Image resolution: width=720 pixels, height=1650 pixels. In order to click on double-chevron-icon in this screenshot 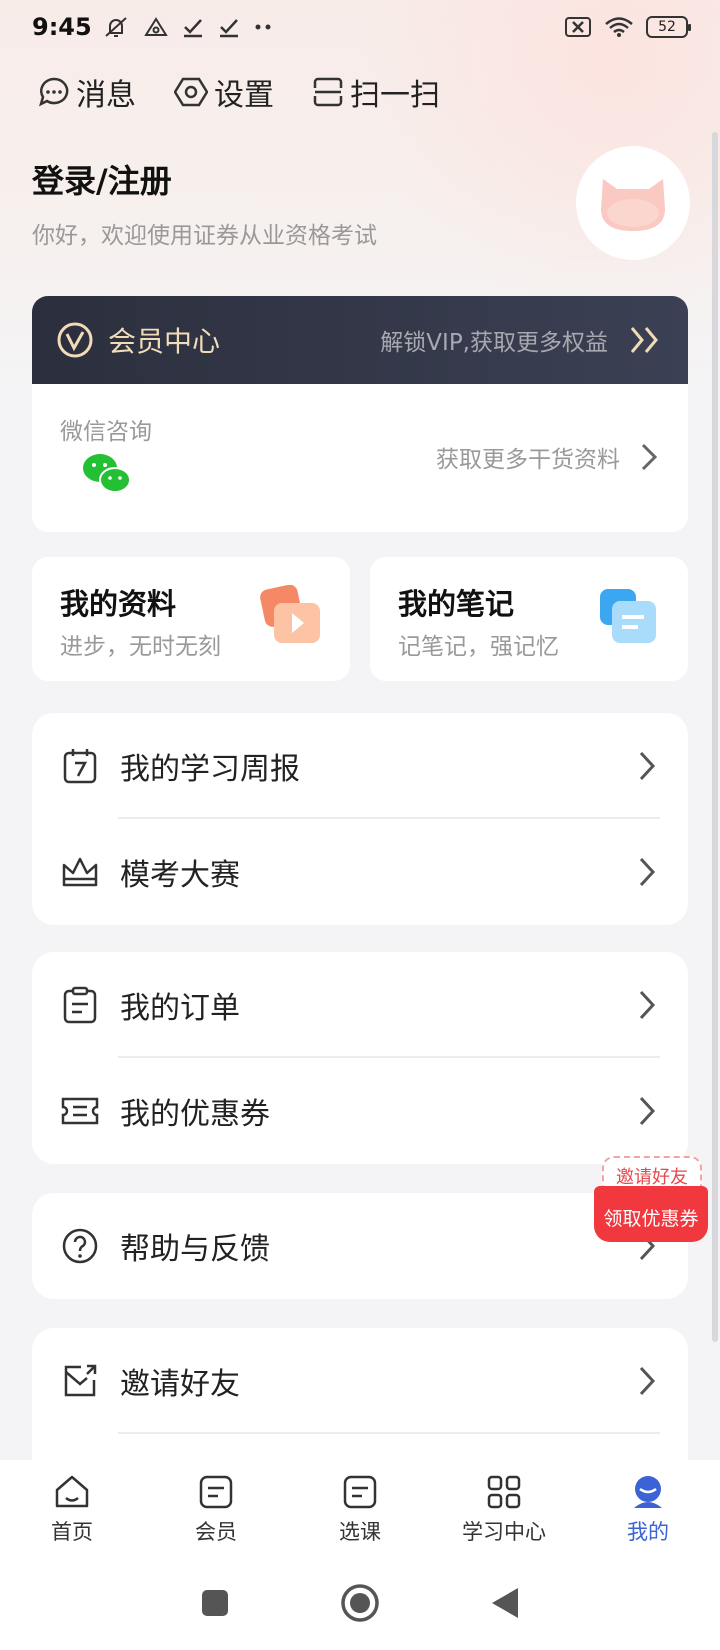, I will do `click(644, 340)`.